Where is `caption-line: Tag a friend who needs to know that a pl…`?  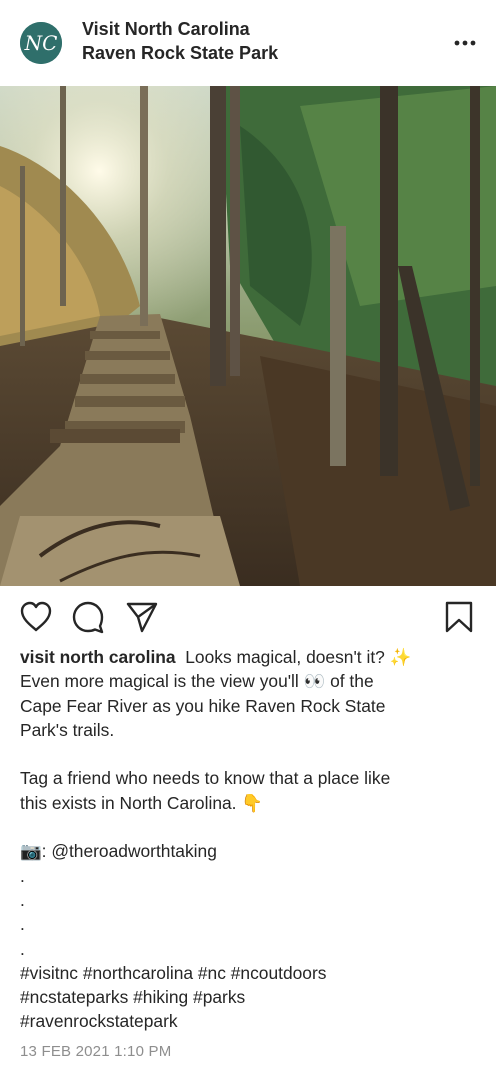 caption-line: Tag a friend who needs to know that a pl… is located at coordinates (205, 778).